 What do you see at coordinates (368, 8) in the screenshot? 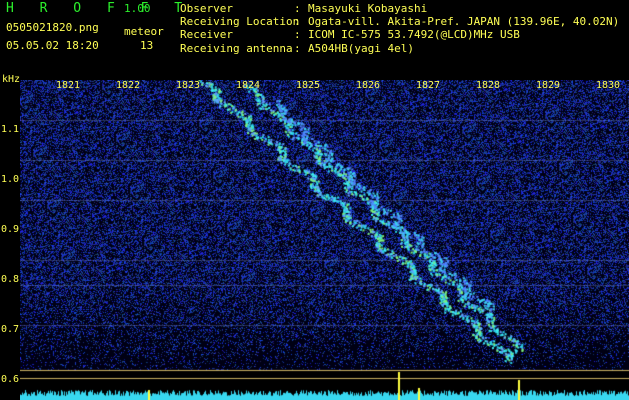
I see `info-value: Masayuki Kobayashi` at bounding box center [368, 8].